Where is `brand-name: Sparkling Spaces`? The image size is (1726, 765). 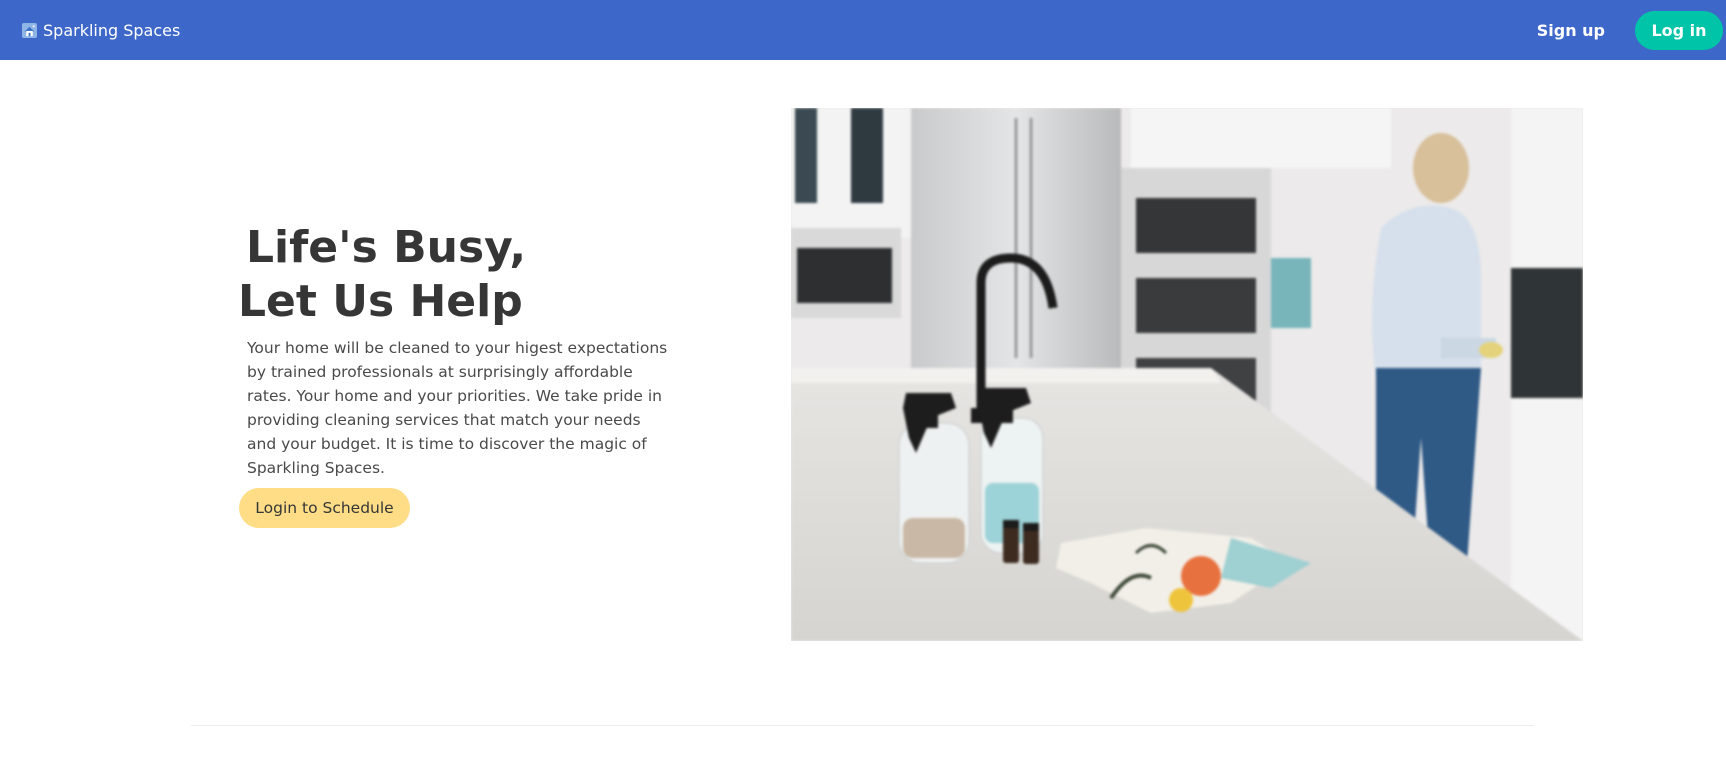 brand-name: Sparkling Spaces is located at coordinates (112, 30).